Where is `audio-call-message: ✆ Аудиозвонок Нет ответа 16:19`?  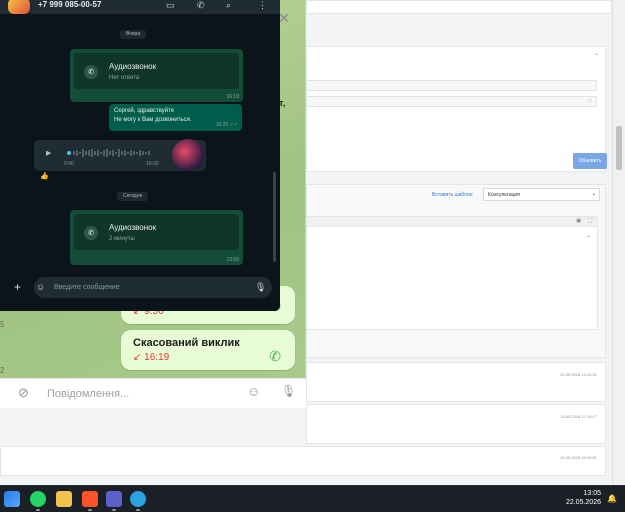
audio-call-message: ✆ Аудиозвонок Нет ответа 16:19 is located at coordinates (156, 75).